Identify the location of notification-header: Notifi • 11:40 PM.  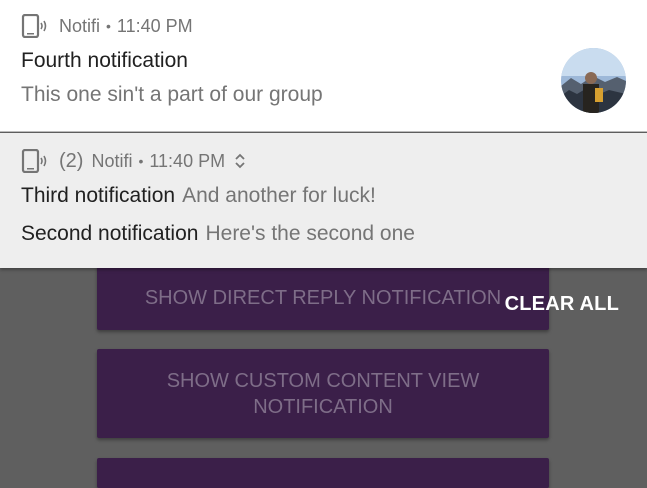
(107, 26).